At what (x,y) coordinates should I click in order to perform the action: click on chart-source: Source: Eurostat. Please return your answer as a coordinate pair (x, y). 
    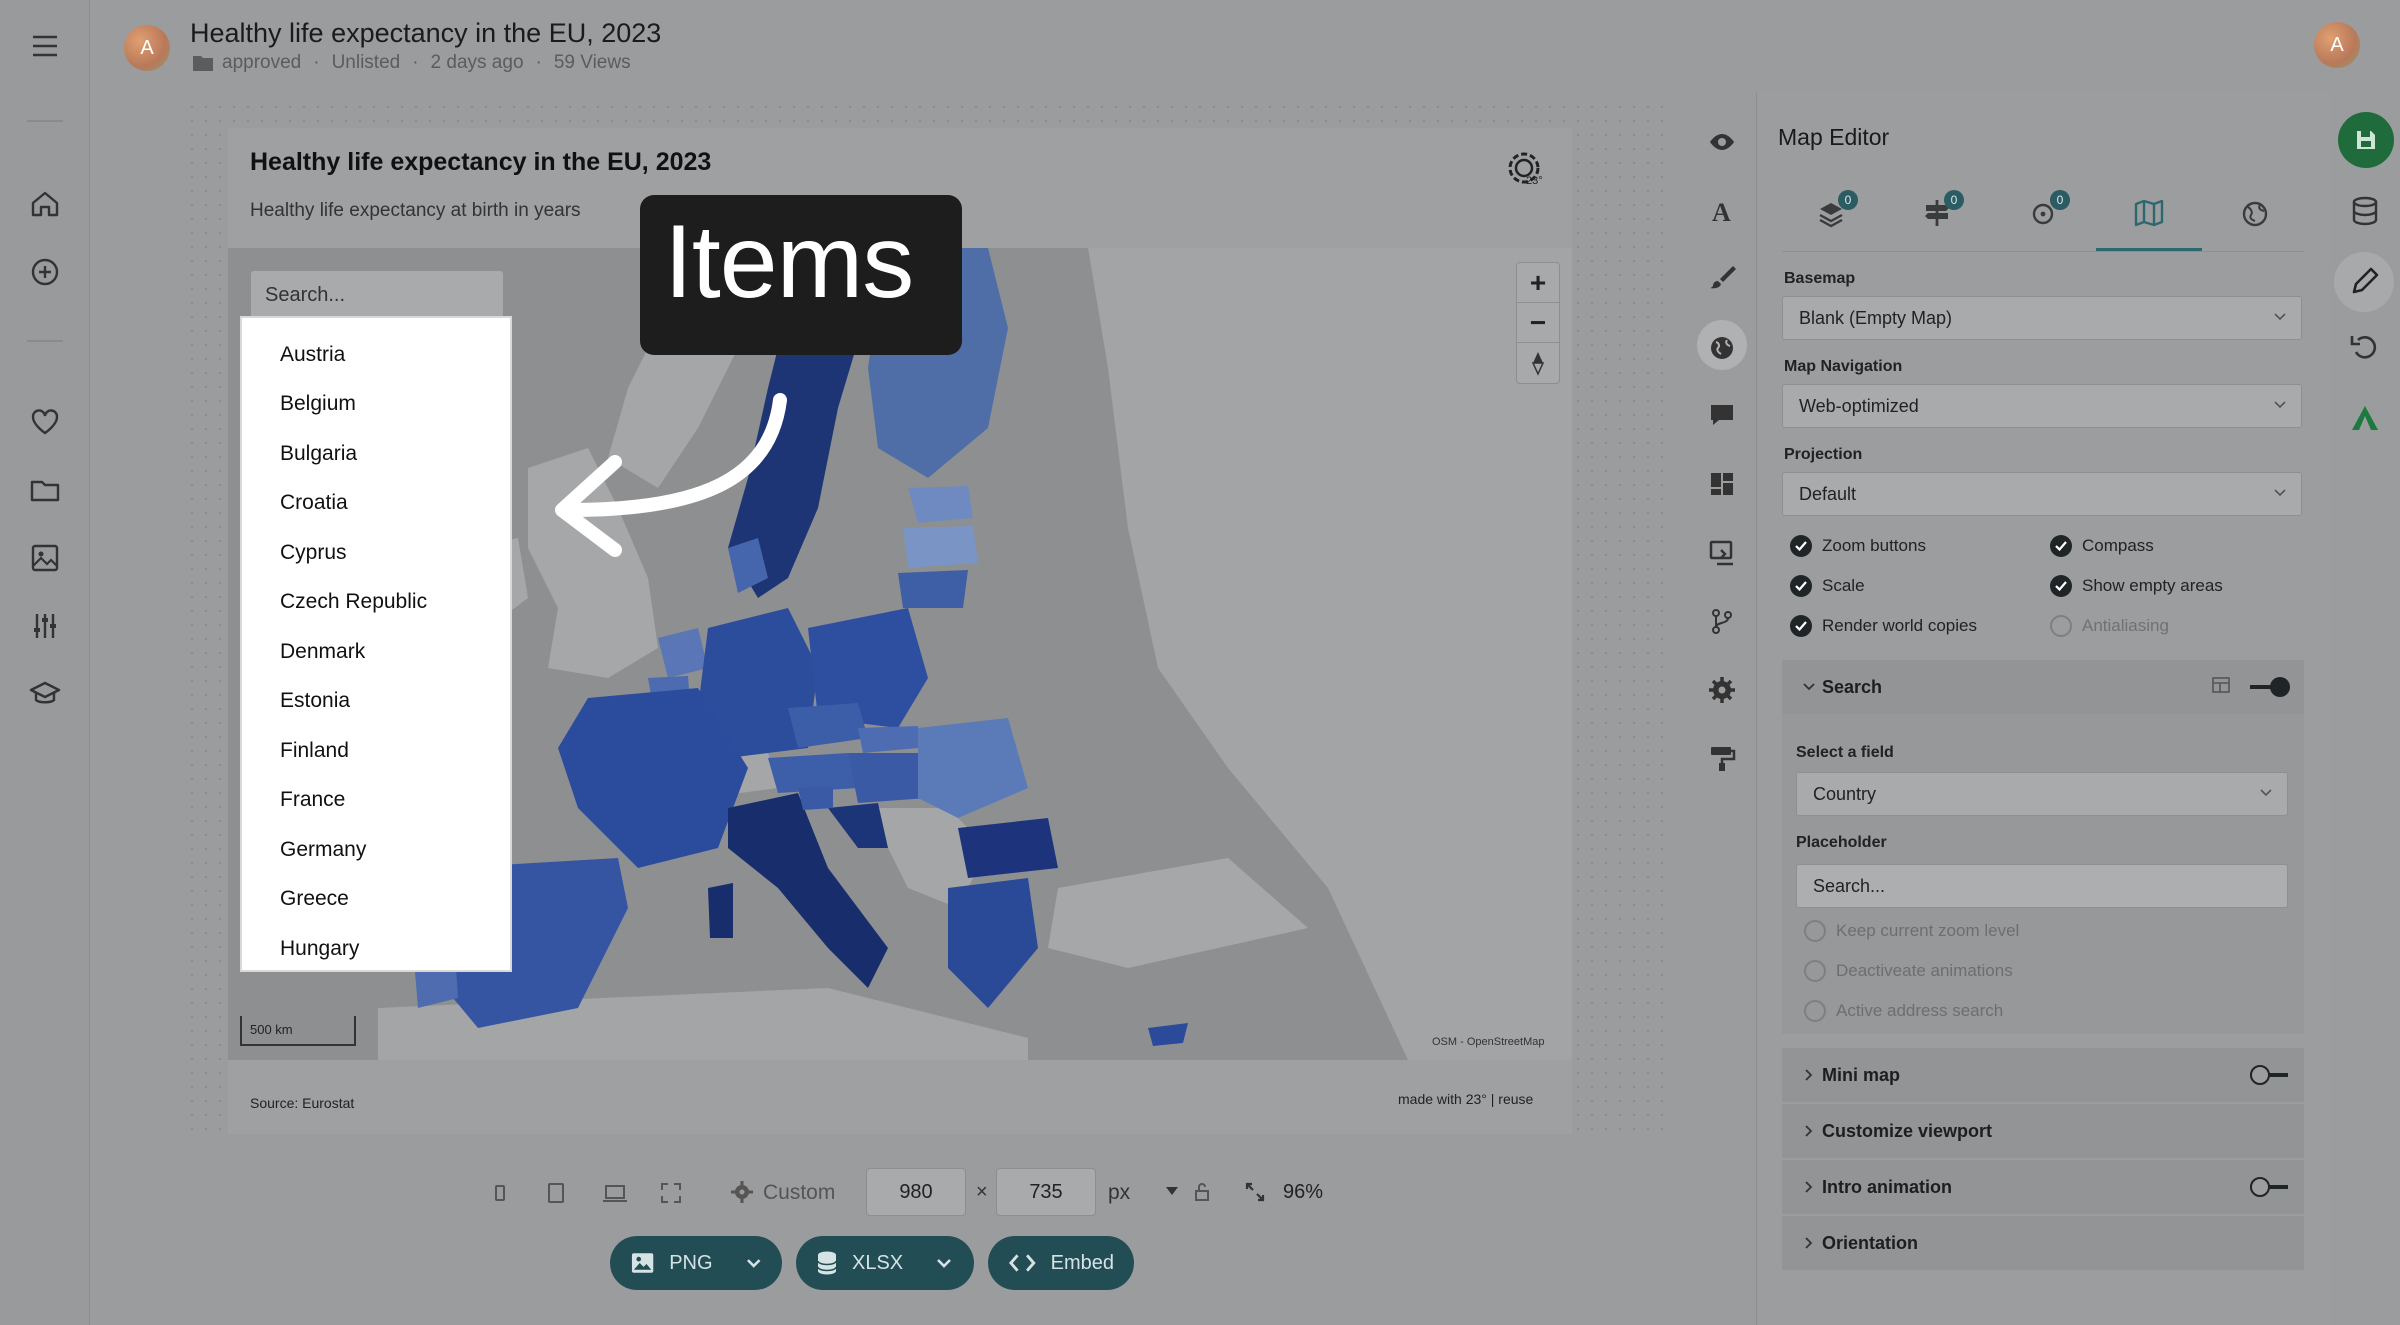
    Looking at the image, I should click on (302, 1103).